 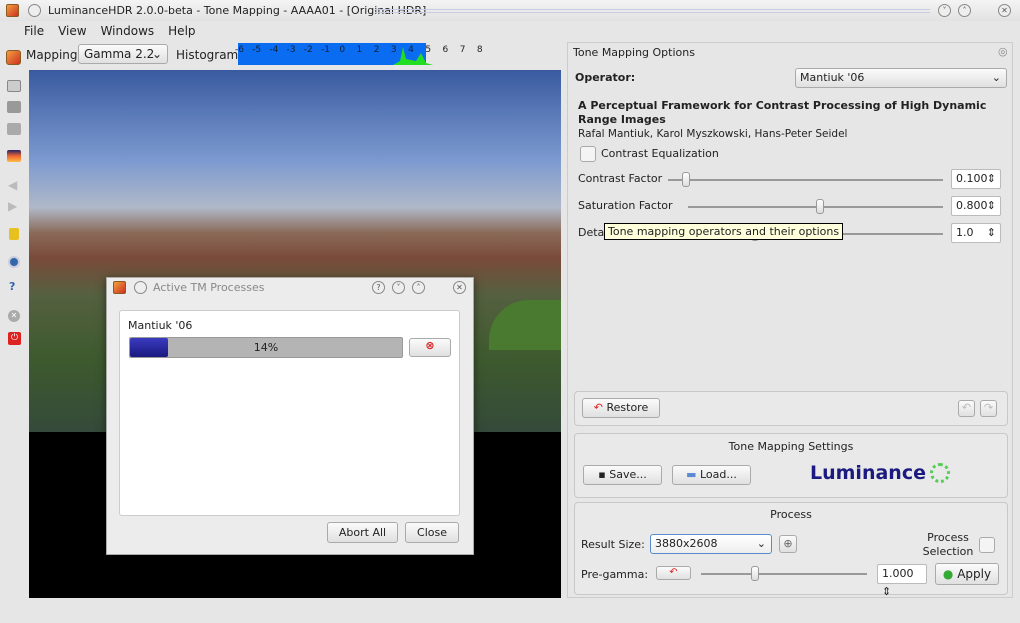 I want to click on param-value: 0.100, so click(x=972, y=178).